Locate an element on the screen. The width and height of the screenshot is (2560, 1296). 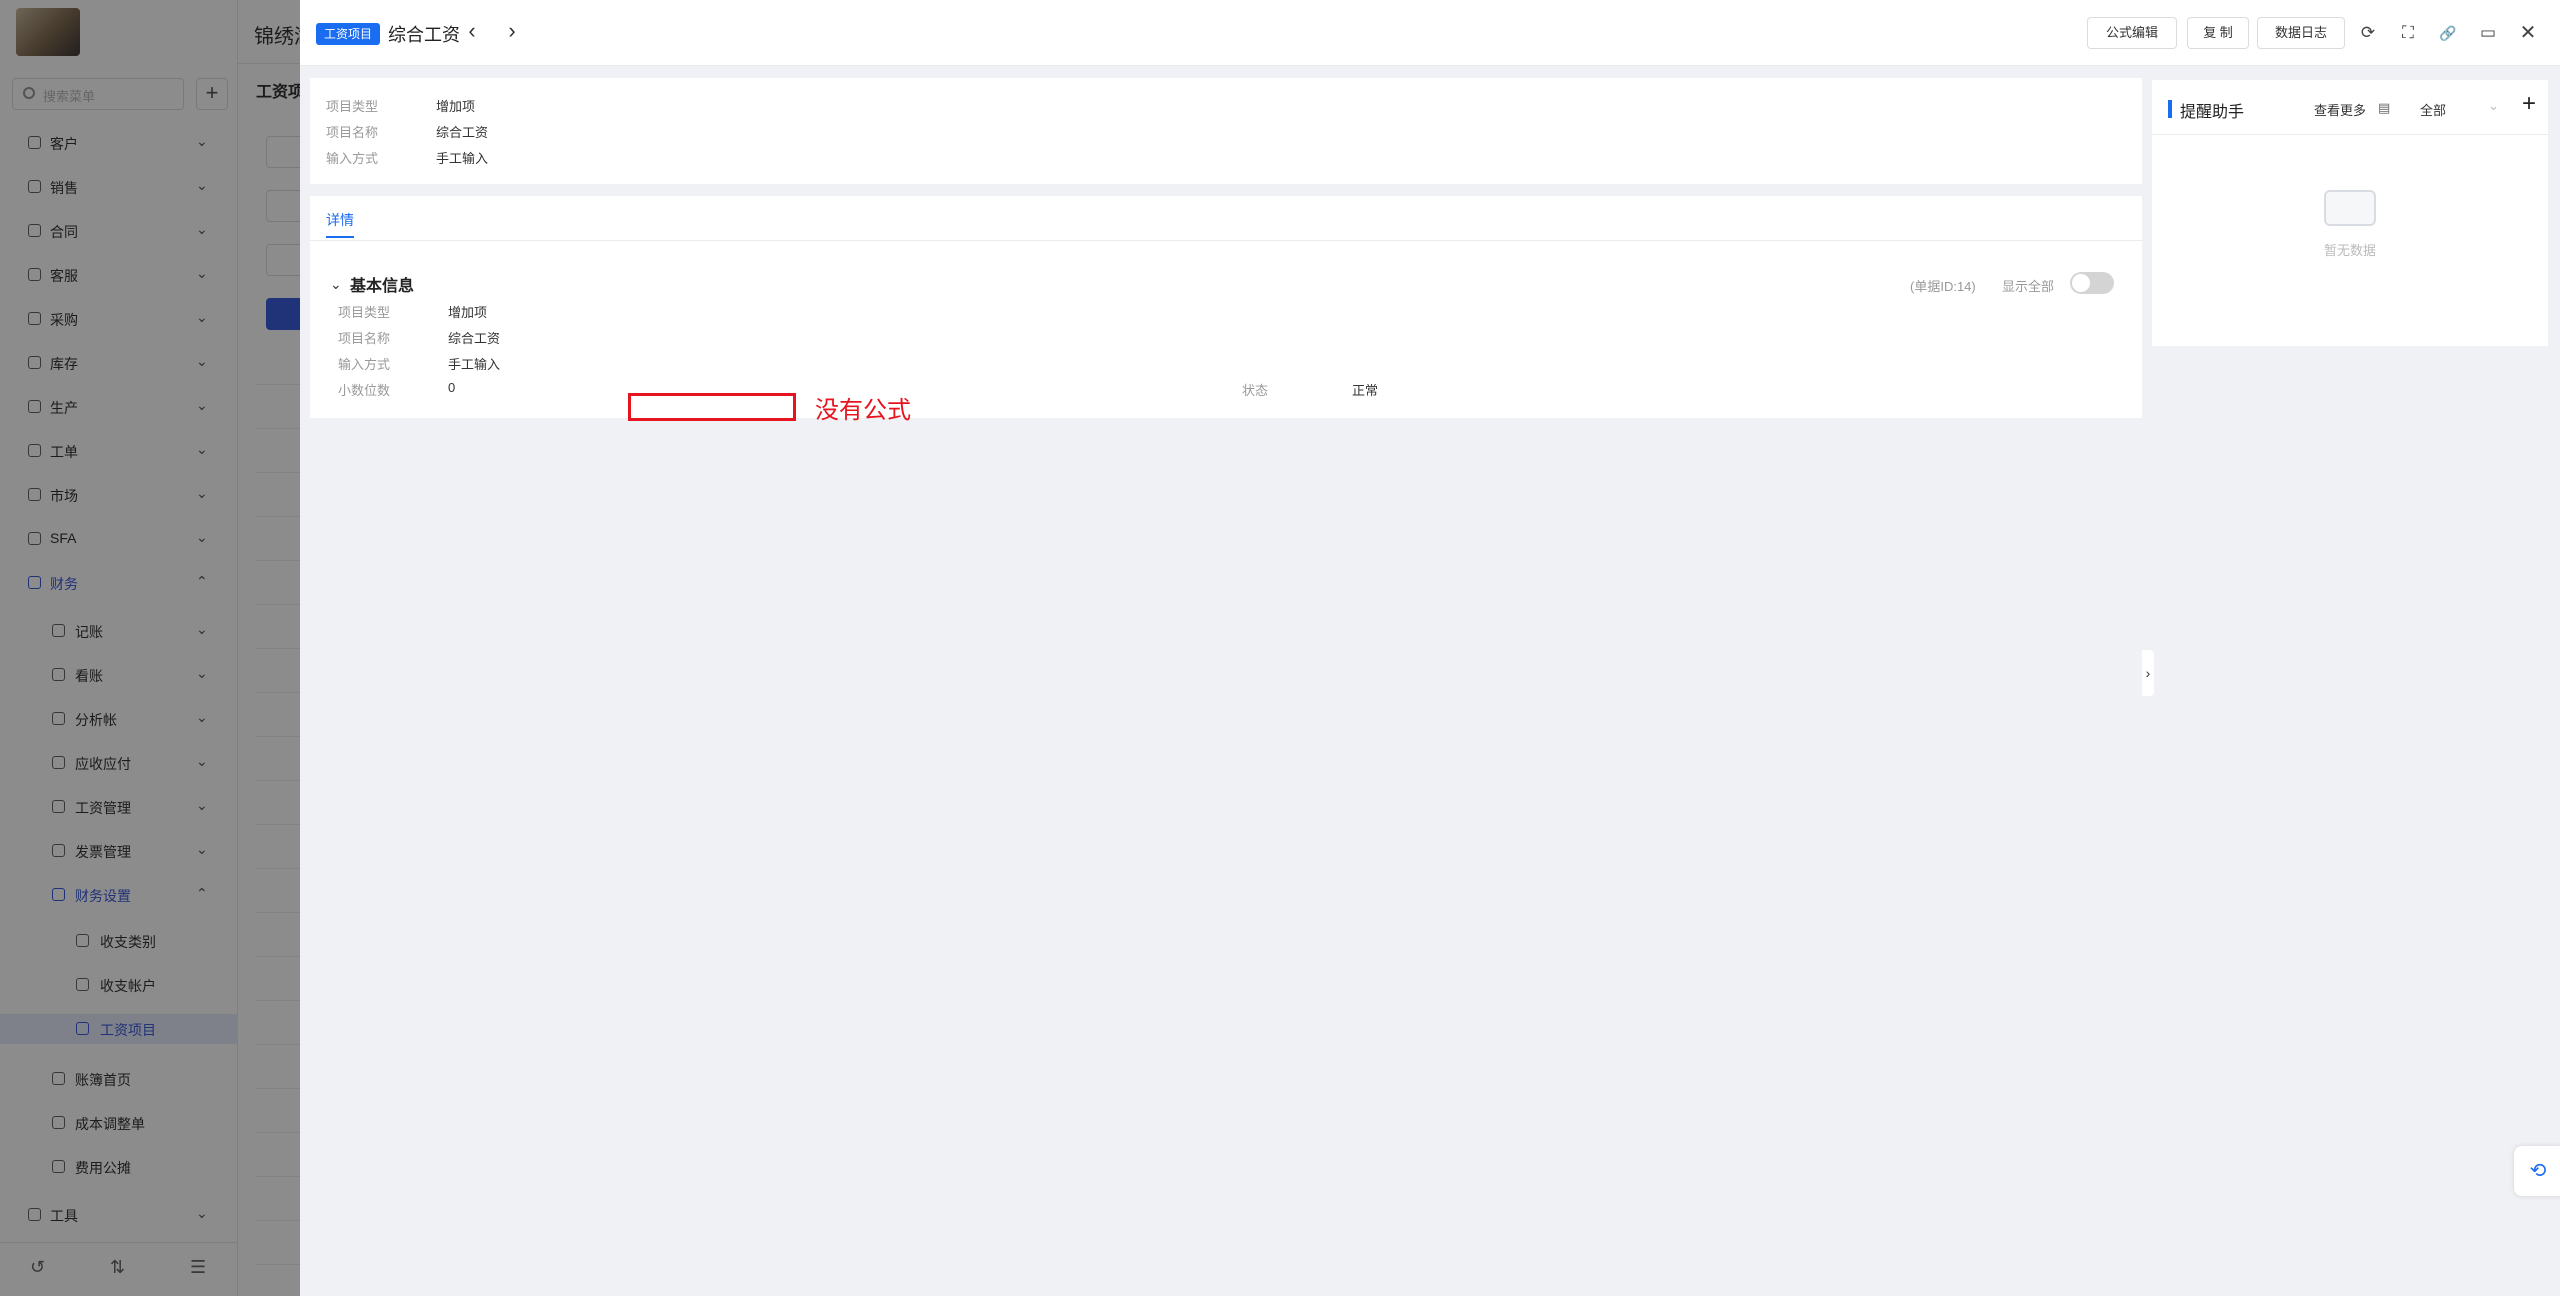
show-all-toggle is located at coordinates (2092, 283).